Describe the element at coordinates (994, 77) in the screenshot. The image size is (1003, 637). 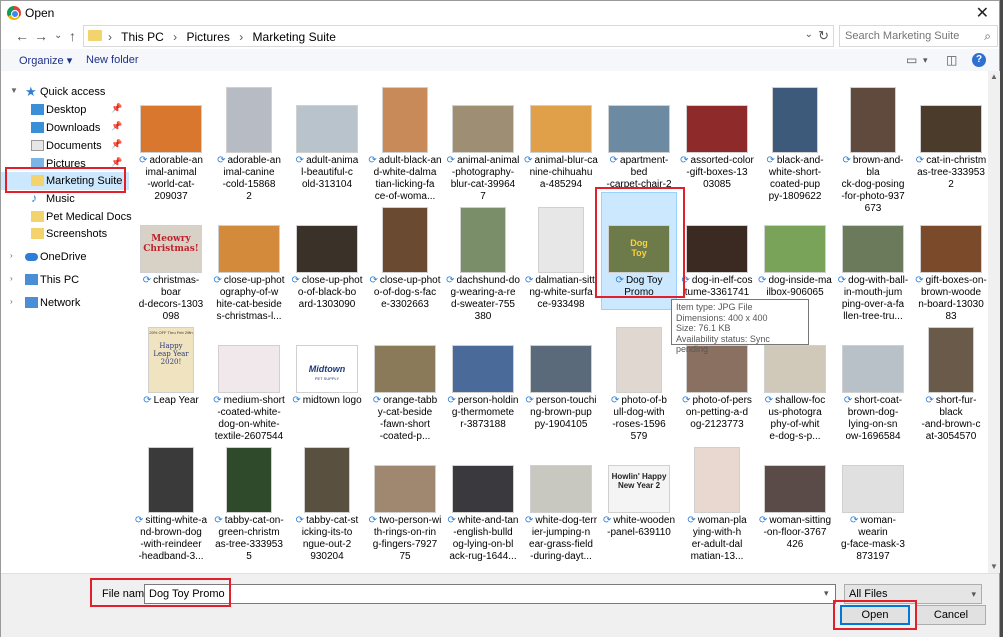
I see `scroll-up-icon: ▲` at that location.